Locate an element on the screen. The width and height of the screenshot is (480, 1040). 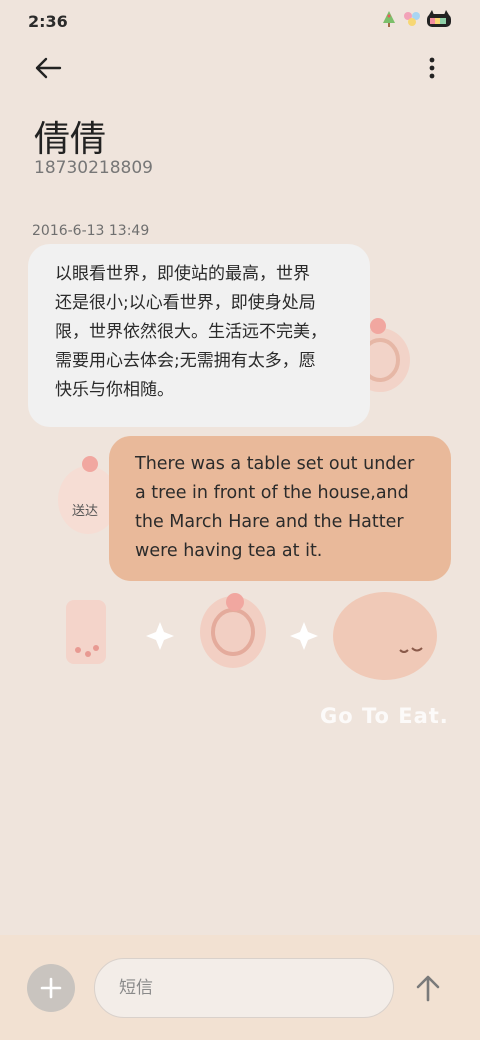
add-attachment-button is located at coordinates (51, 988).